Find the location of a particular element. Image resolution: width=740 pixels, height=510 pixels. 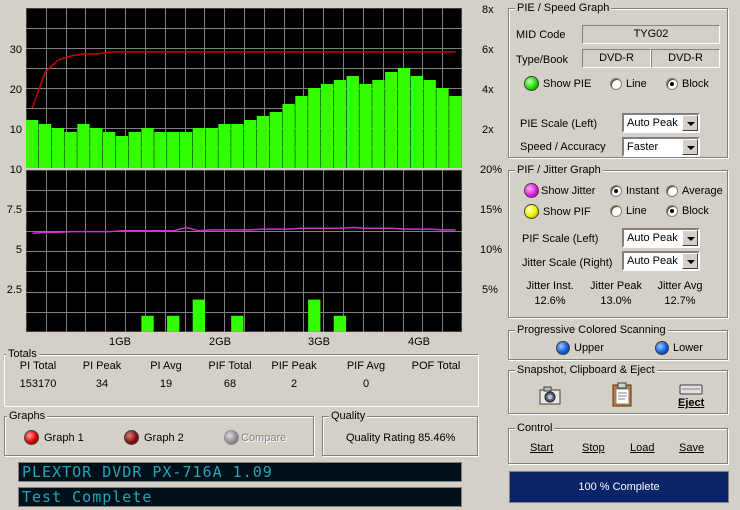

show-jitter-toggle: Show Jitter is located at coordinates (565, 191).